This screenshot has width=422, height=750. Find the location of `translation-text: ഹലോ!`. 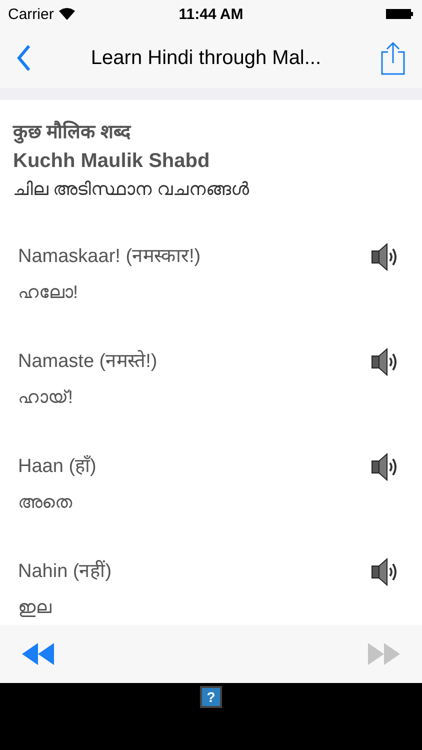

translation-text: ഹലോ! is located at coordinates (49, 292).